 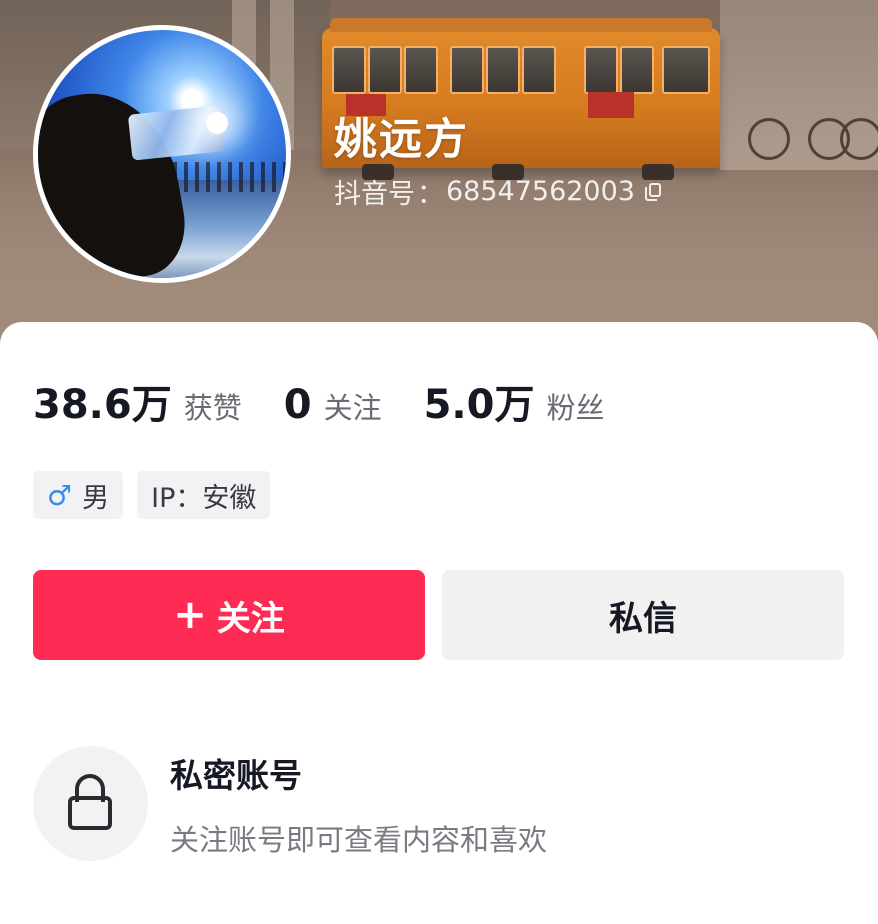 I want to click on gender-label: 男, so click(x=96, y=498).